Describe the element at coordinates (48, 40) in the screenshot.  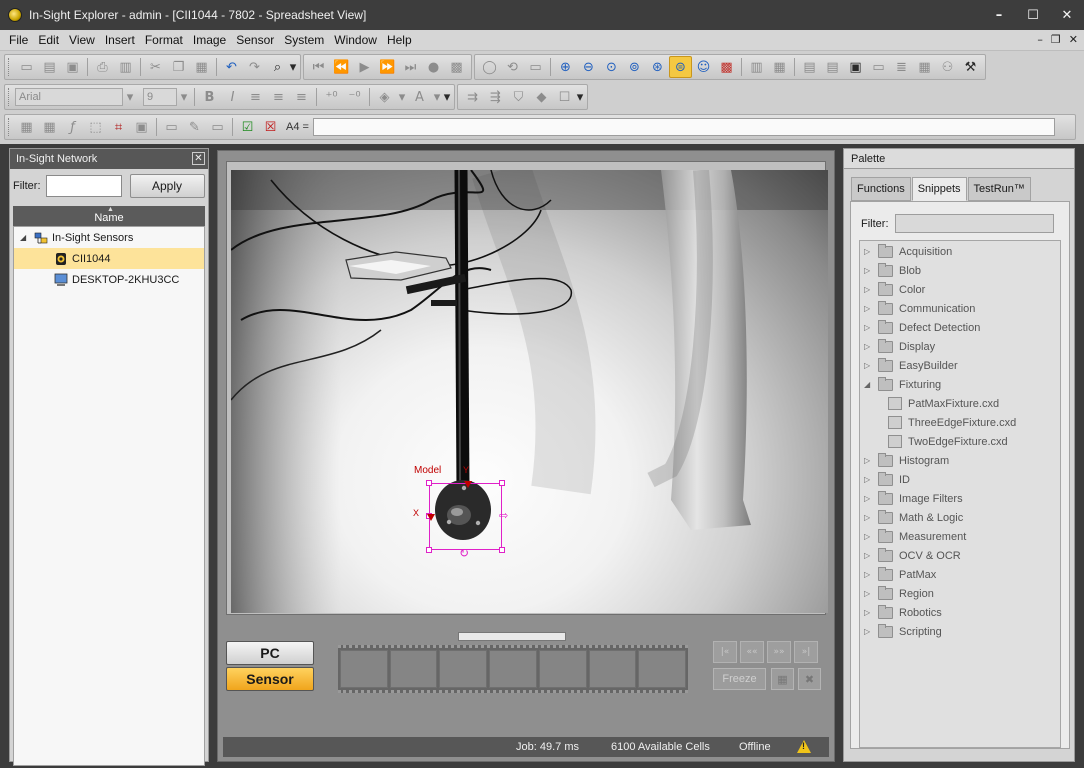
I see `menu-edit: Edit` at that location.